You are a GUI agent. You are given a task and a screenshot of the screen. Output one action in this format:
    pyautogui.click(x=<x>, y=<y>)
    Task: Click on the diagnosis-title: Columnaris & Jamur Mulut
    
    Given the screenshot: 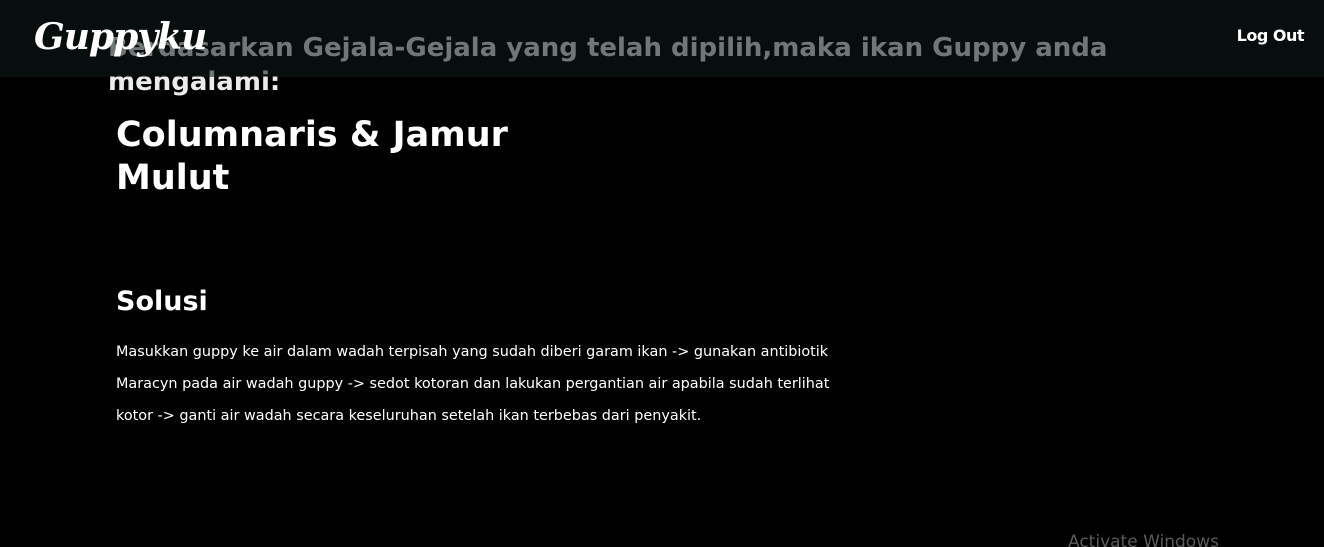 What is the action you would take?
    pyautogui.click(x=312, y=156)
    